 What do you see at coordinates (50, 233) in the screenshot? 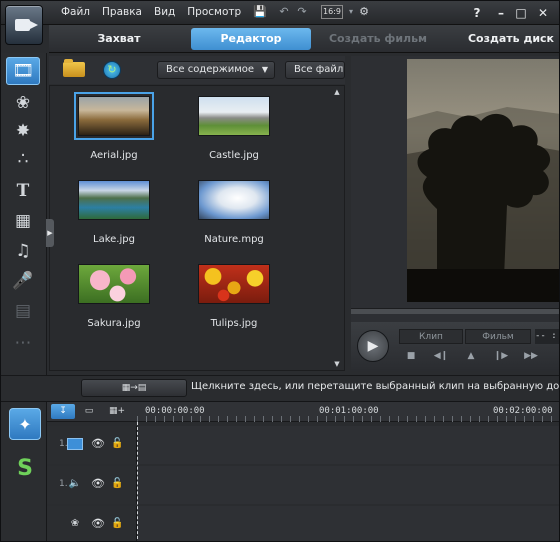
I see `collapse-panel-handle: ▶` at bounding box center [50, 233].